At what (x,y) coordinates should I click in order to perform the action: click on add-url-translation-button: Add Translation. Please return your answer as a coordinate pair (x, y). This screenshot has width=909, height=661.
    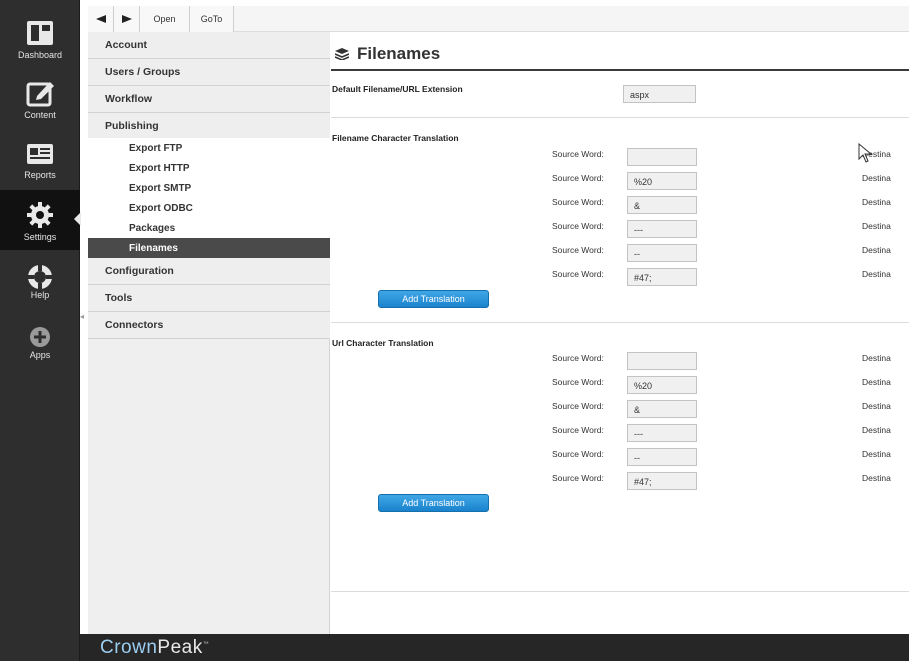
    Looking at the image, I should click on (433, 503).